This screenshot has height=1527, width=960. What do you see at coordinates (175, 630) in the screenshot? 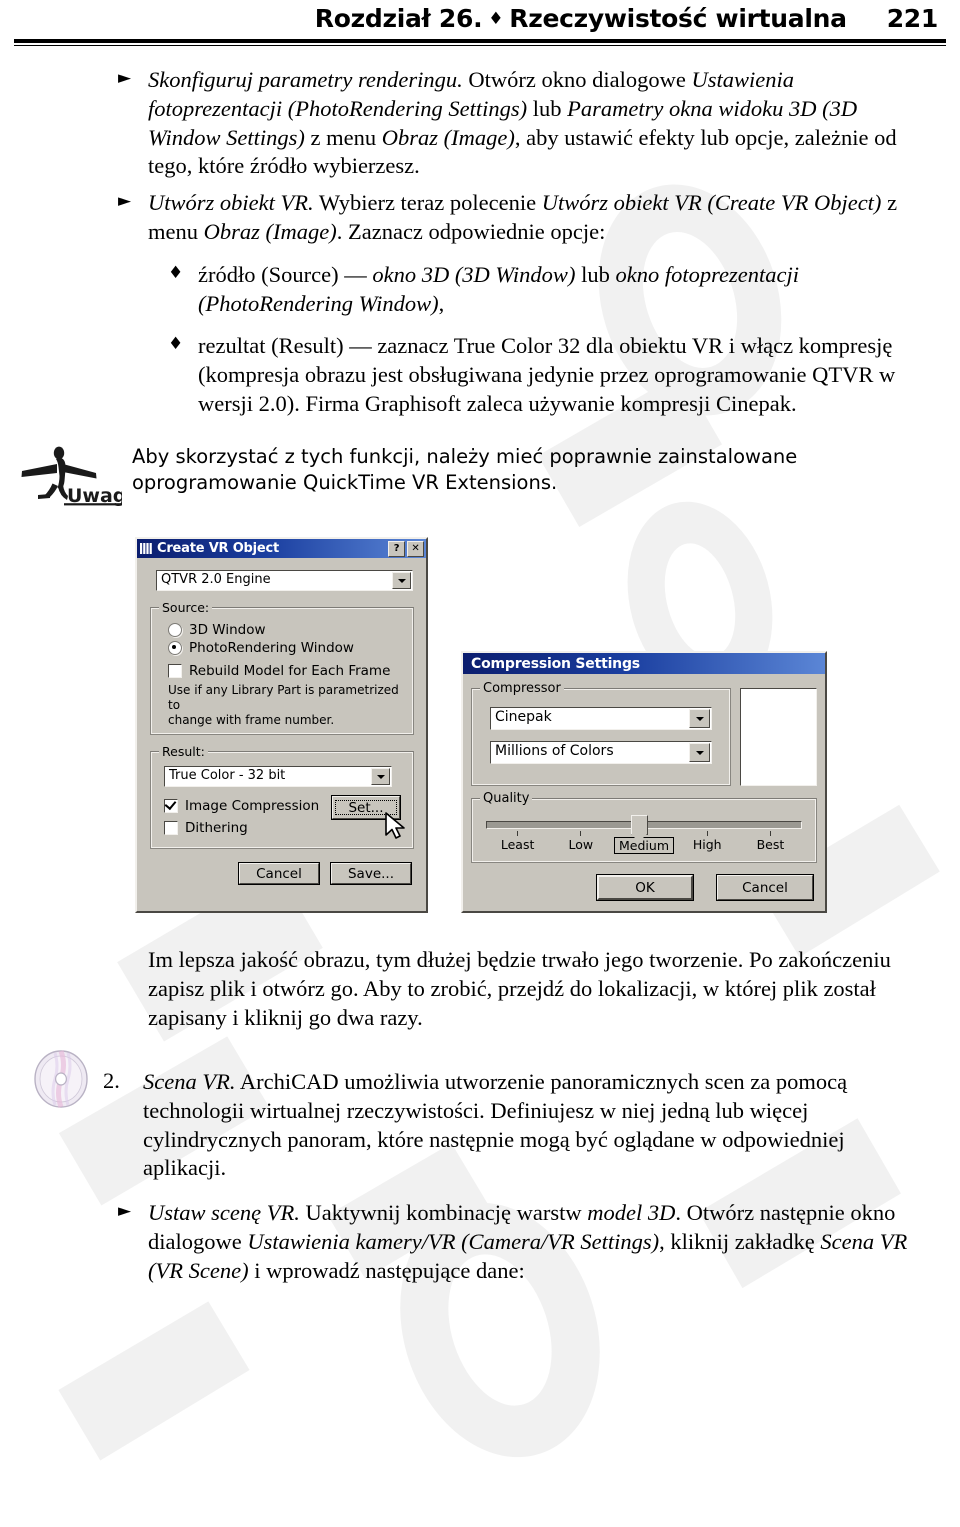
I see `radio-icon` at bounding box center [175, 630].